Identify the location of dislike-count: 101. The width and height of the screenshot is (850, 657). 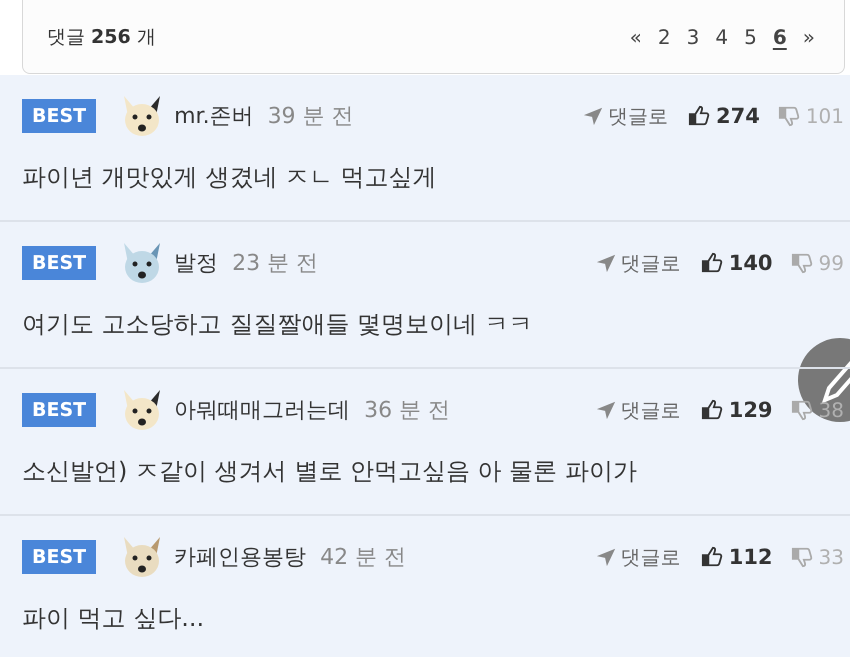
(825, 116).